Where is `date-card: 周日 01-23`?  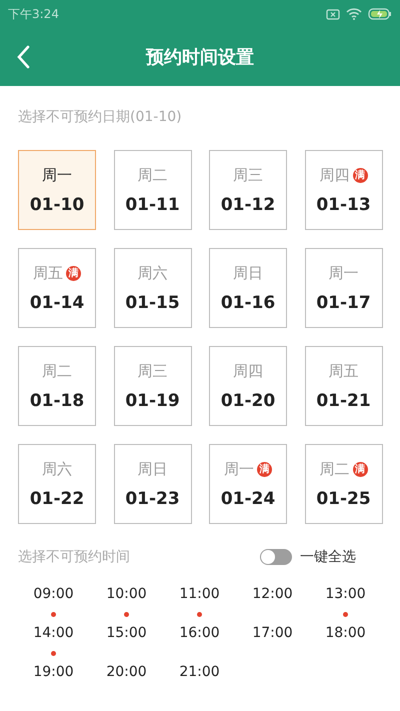 date-card: 周日 01-23 is located at coordinates (153, 484).